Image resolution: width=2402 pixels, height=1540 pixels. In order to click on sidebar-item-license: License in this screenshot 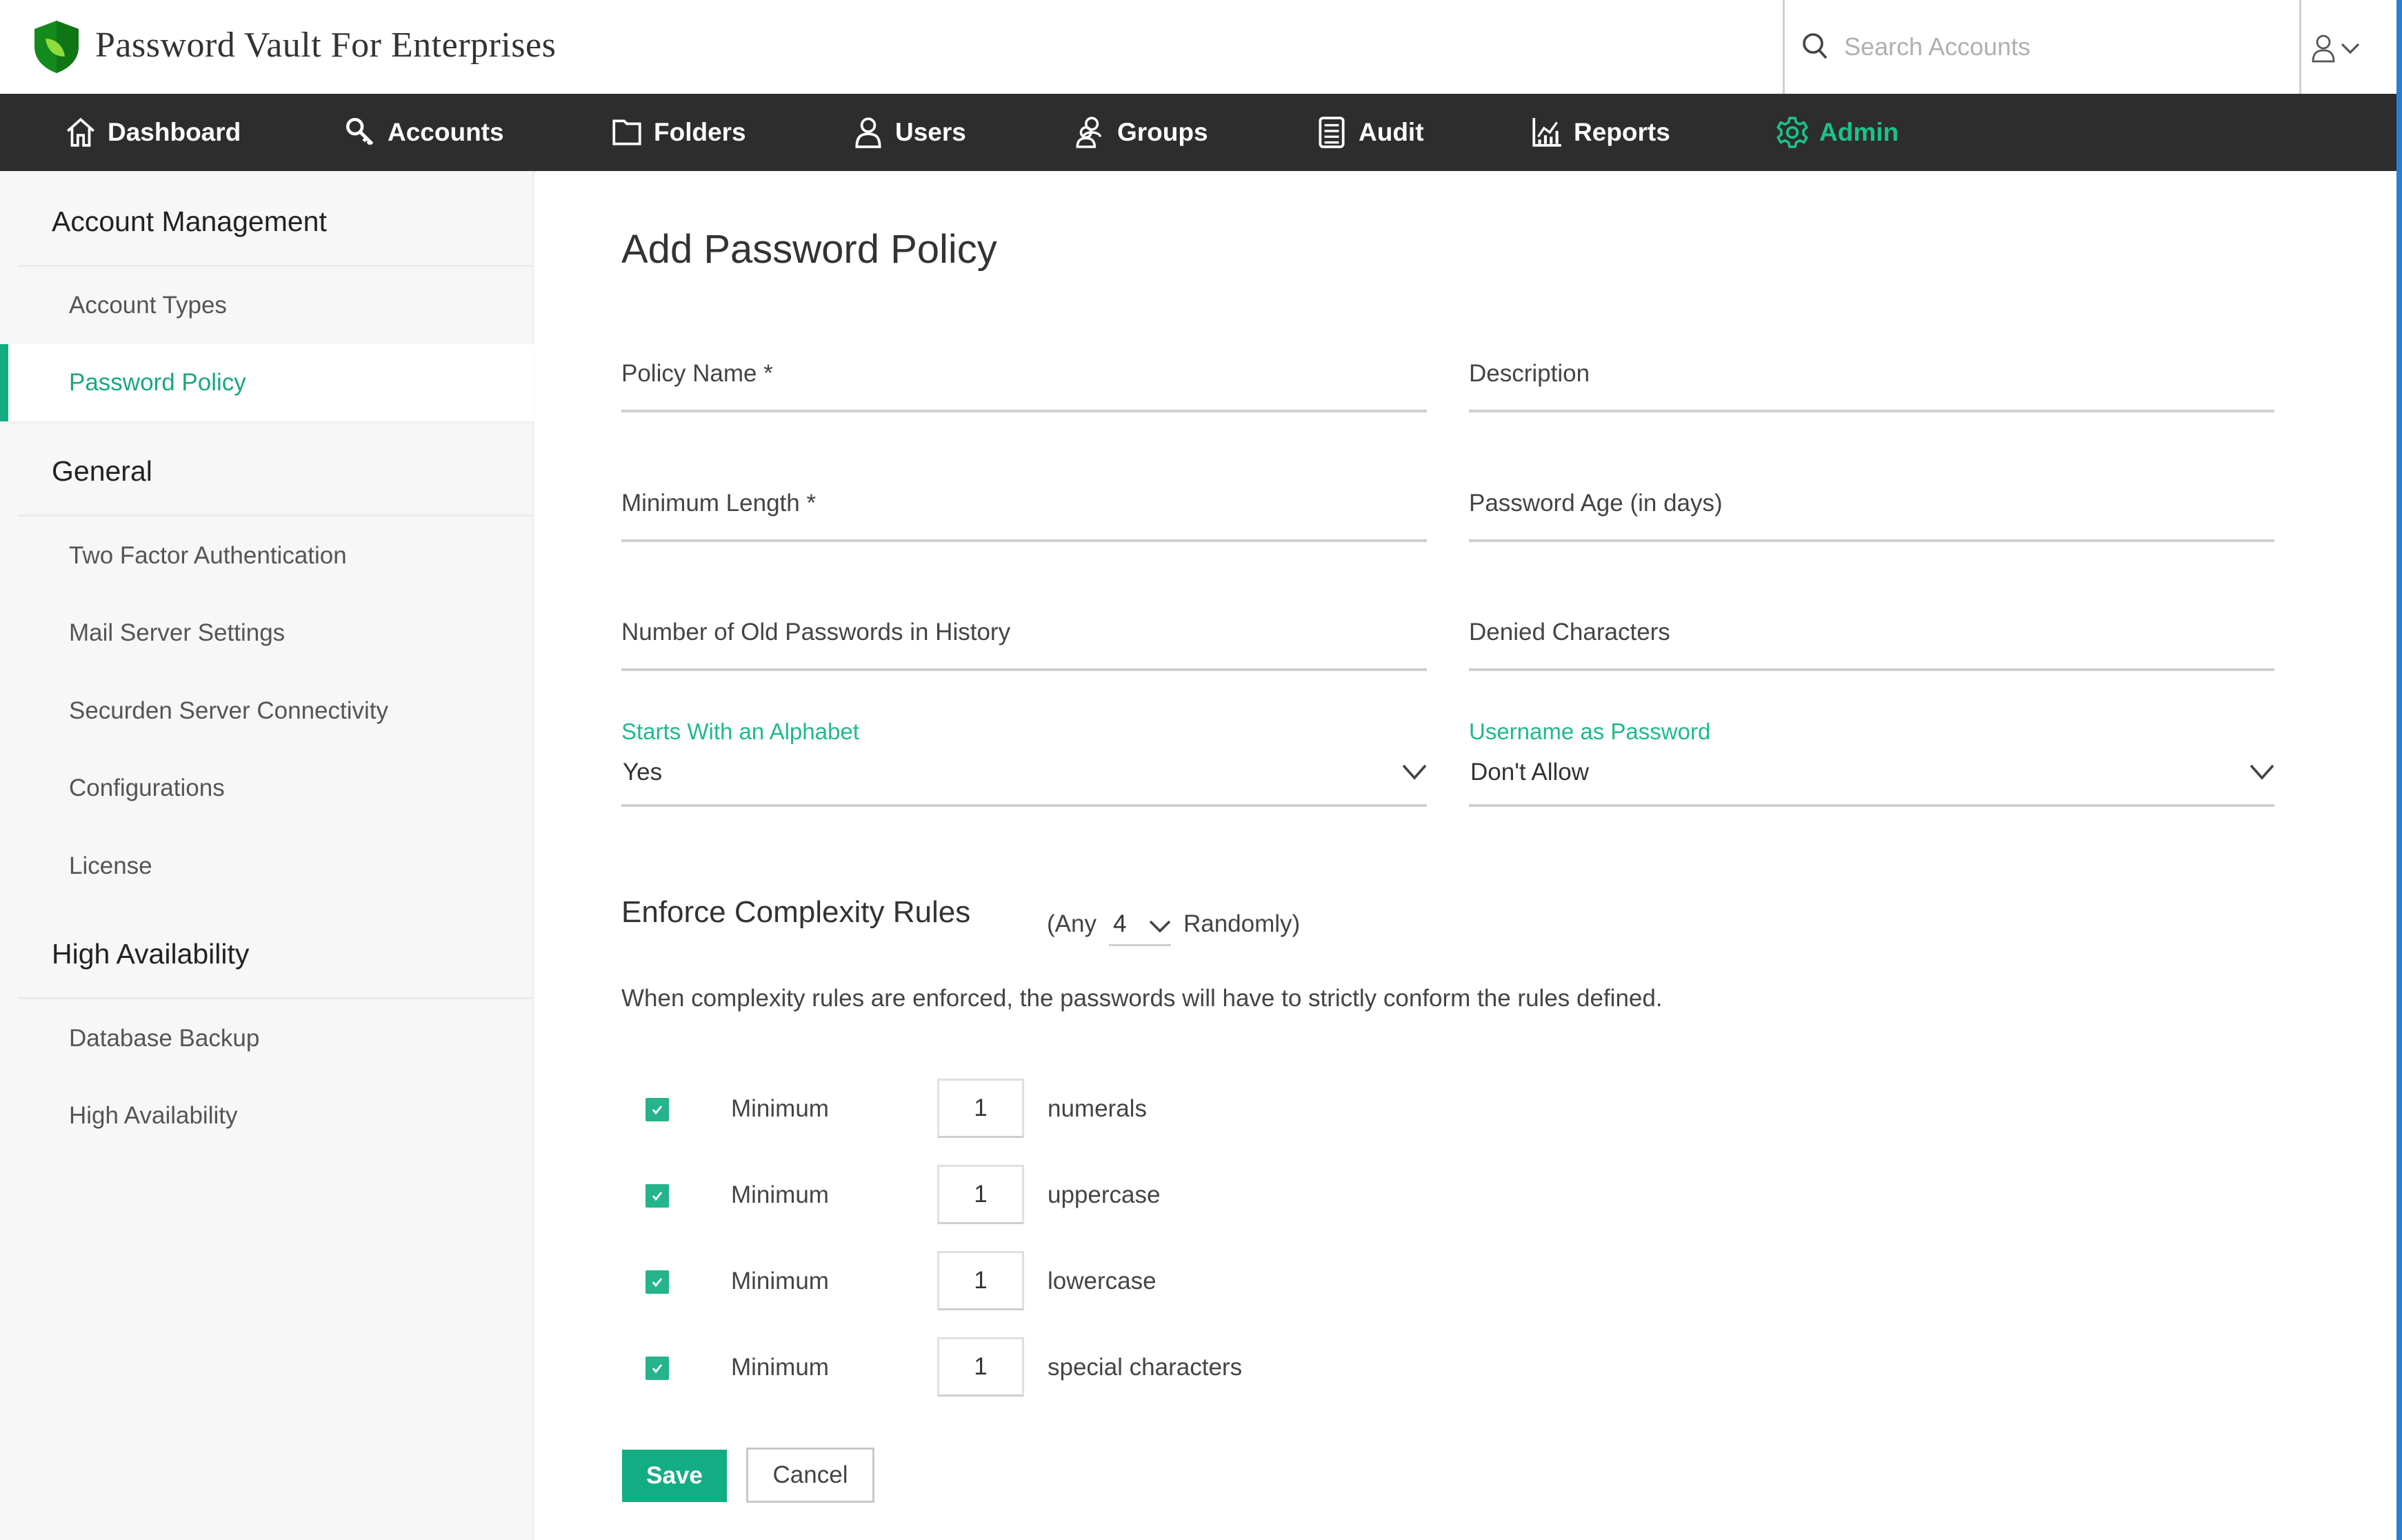, I will do `click(267, 866)`.